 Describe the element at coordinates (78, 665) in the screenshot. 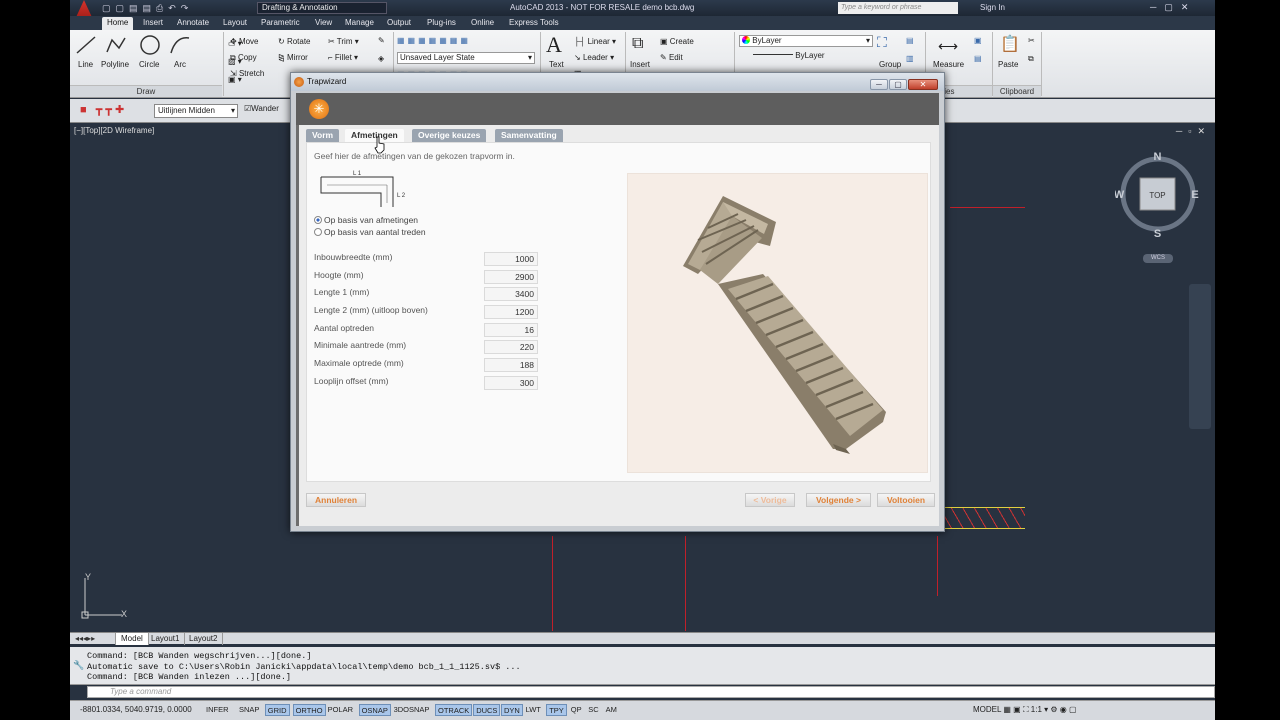

I see `wrench-icon: 🔧` at that location.